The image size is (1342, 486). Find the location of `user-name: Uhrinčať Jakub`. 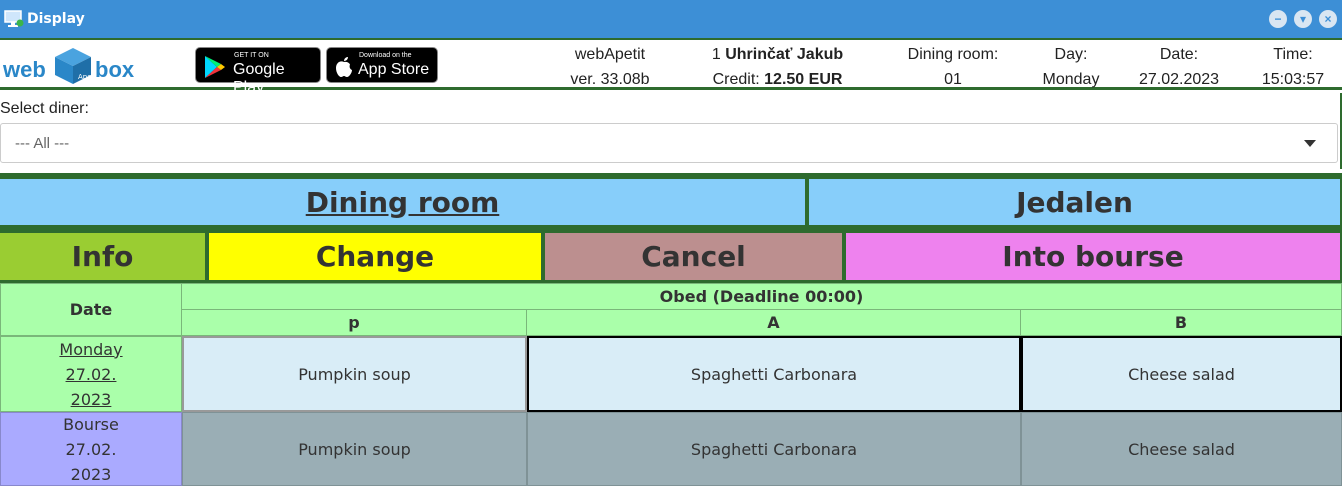

user-name: Uhrinčať Jakub is located at coordinates (784, 54).